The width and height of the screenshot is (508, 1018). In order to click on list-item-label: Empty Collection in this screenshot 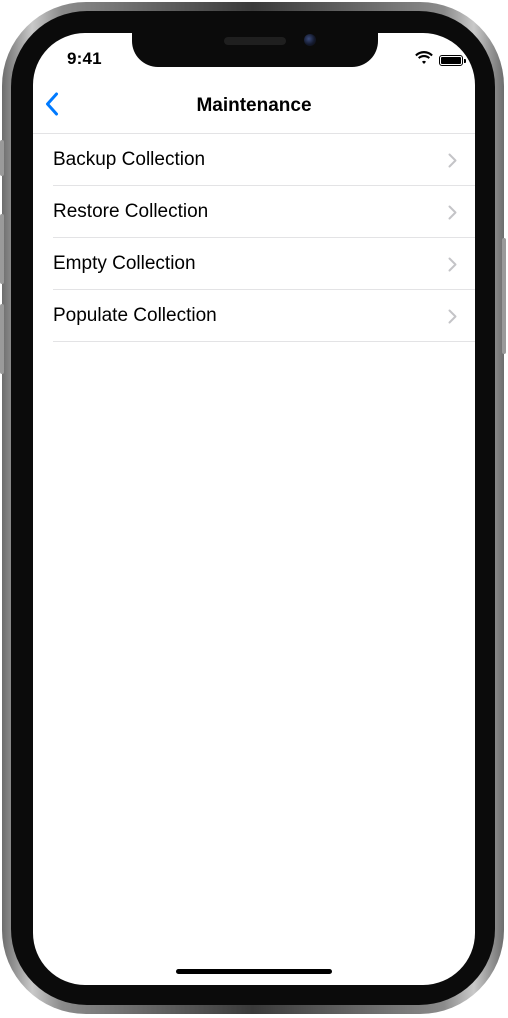, I will do `click(124, 263)`.